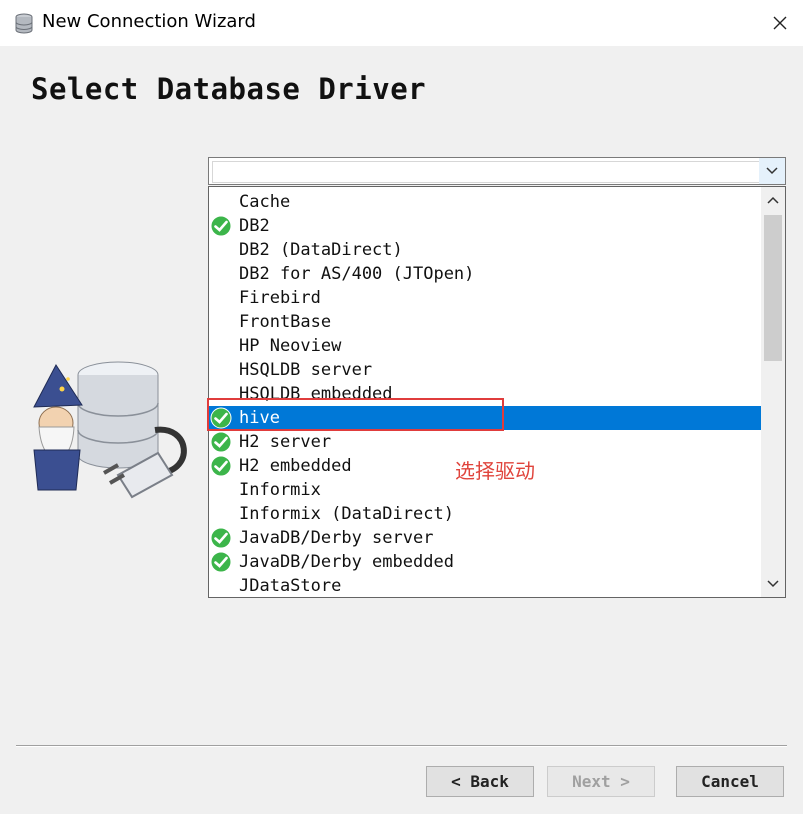  Describe the element at coordinates (295, 466) in the screenshot. I see `list-item-label: H2 embedded` at that location.